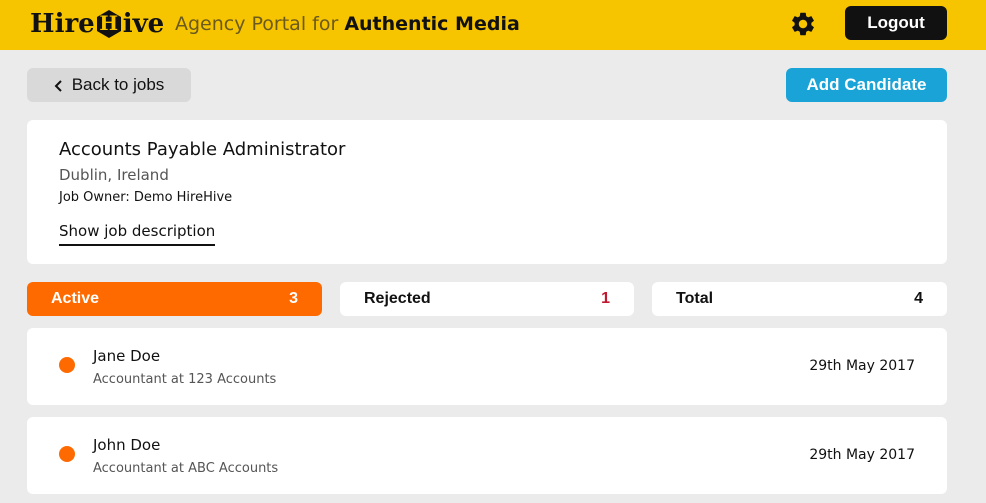 This screenshot has width=986, height=503. What do you see at coordinates (118, 84) in the screenshot?
I see `back-to-jobs-label: Back to jobs` at bounding box center [118, 84].